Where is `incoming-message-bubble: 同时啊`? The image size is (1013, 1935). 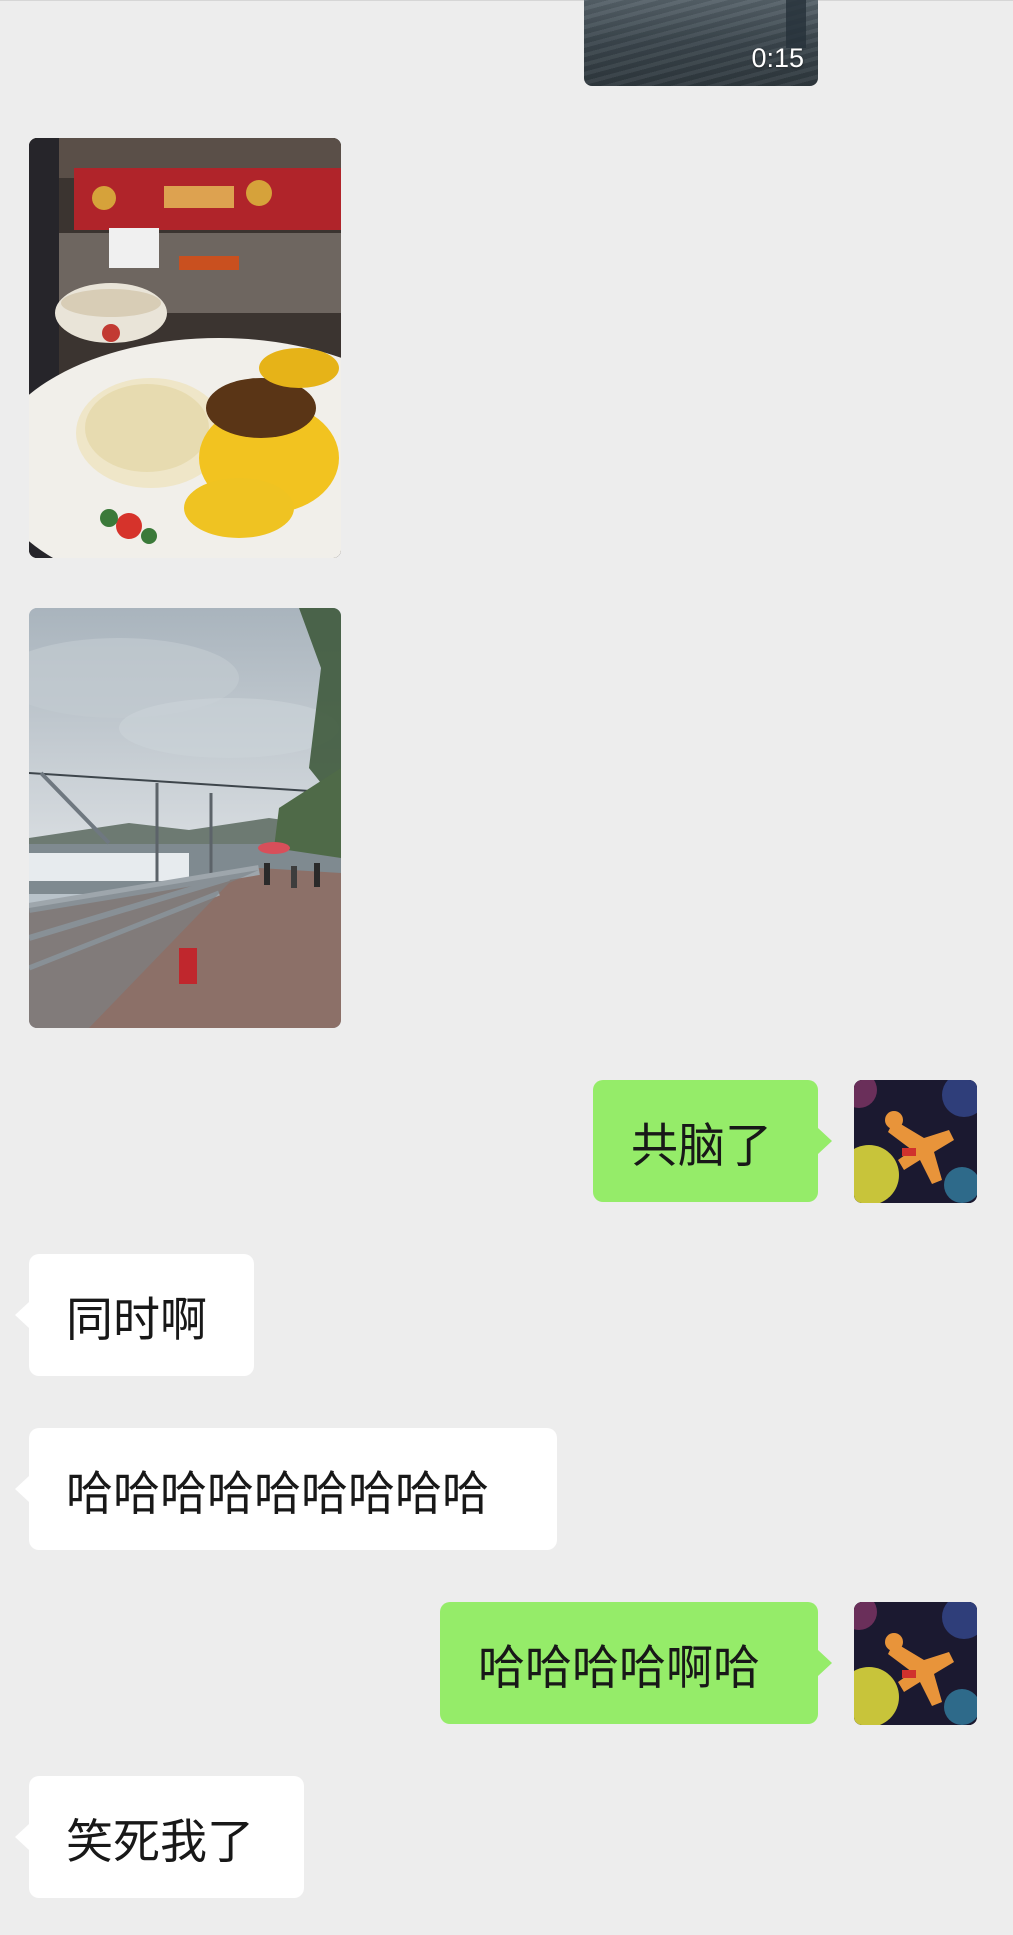 incoming-message-bubble: 同时啊 is located at coordinates (134, 1315).